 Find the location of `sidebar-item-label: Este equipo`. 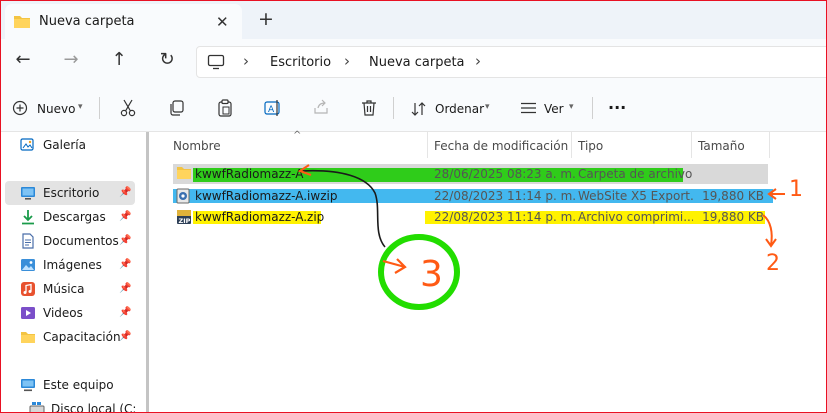

sidebar-item-label: Este equipo is located at coordinates (78, 385).